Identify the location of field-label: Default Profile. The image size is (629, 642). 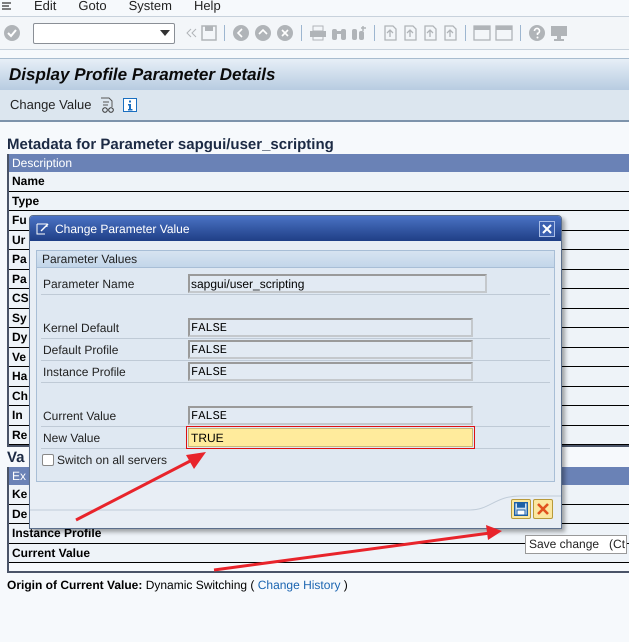
(81, 350).